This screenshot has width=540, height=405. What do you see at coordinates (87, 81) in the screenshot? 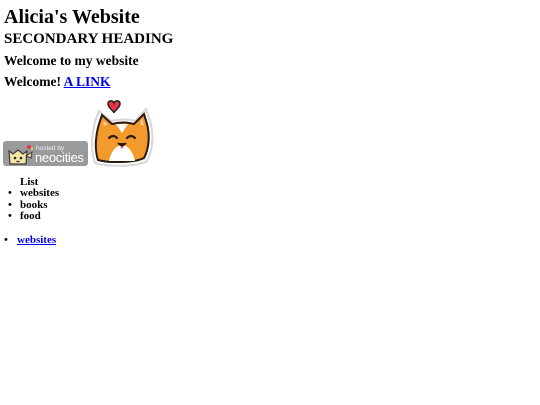
I see `a-link: A LINK` at bounding box center [87, 81].